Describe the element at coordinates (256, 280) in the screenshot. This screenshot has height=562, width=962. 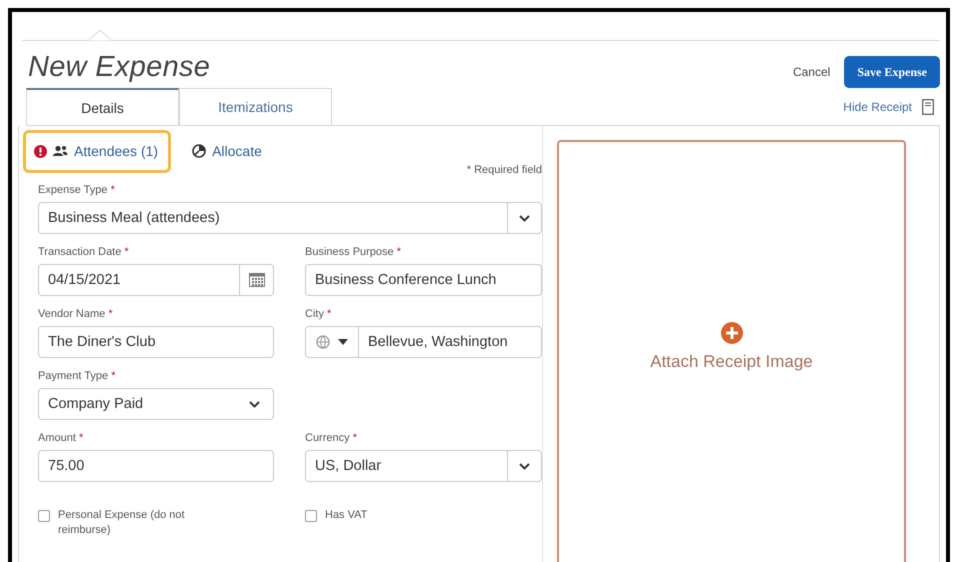
I see `calendar-icon` at that location.